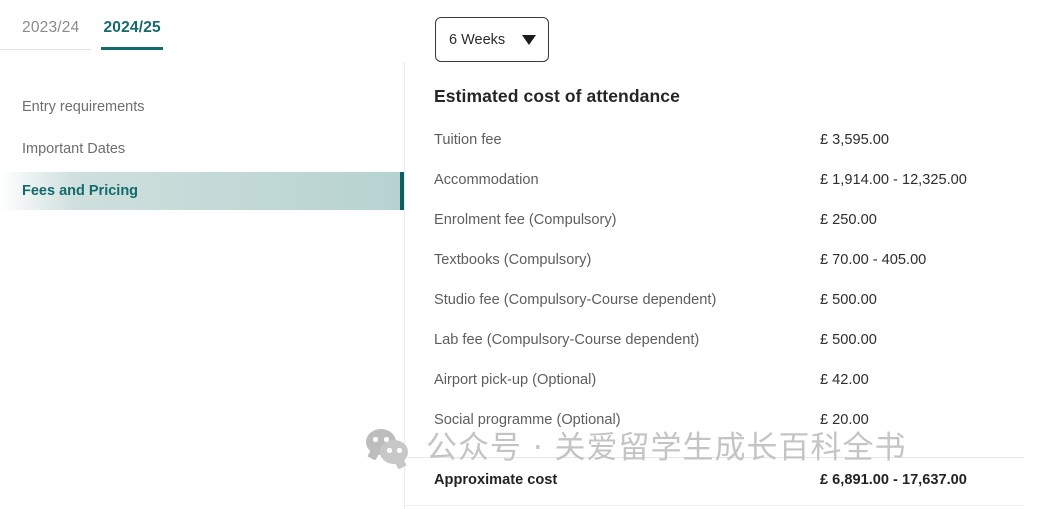  I want to click on cost-value: £ 250.00, so click(848, 220).